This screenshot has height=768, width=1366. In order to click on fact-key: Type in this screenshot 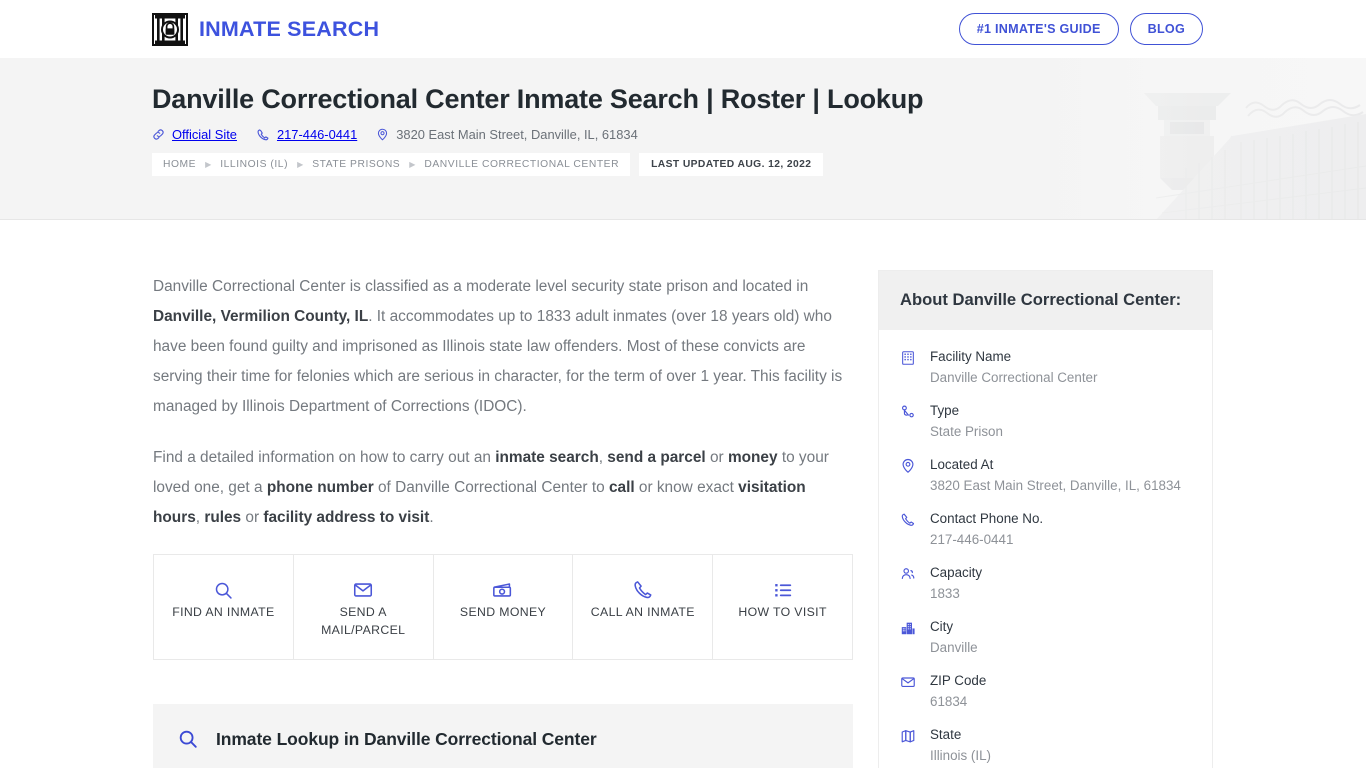, I will do `click(945, 410)`.